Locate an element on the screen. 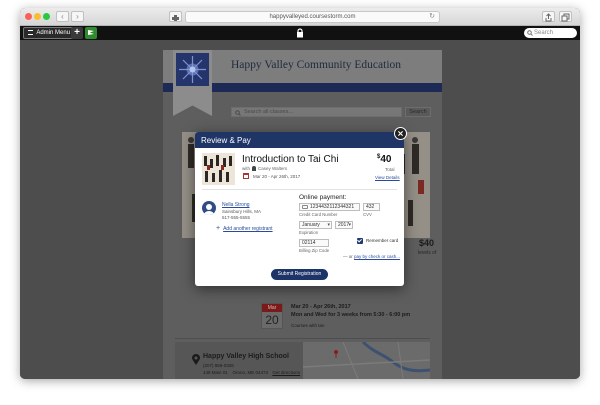 The image size is (600, 405). expiration-year-value: 2017 is located at coordinates (344, 225).